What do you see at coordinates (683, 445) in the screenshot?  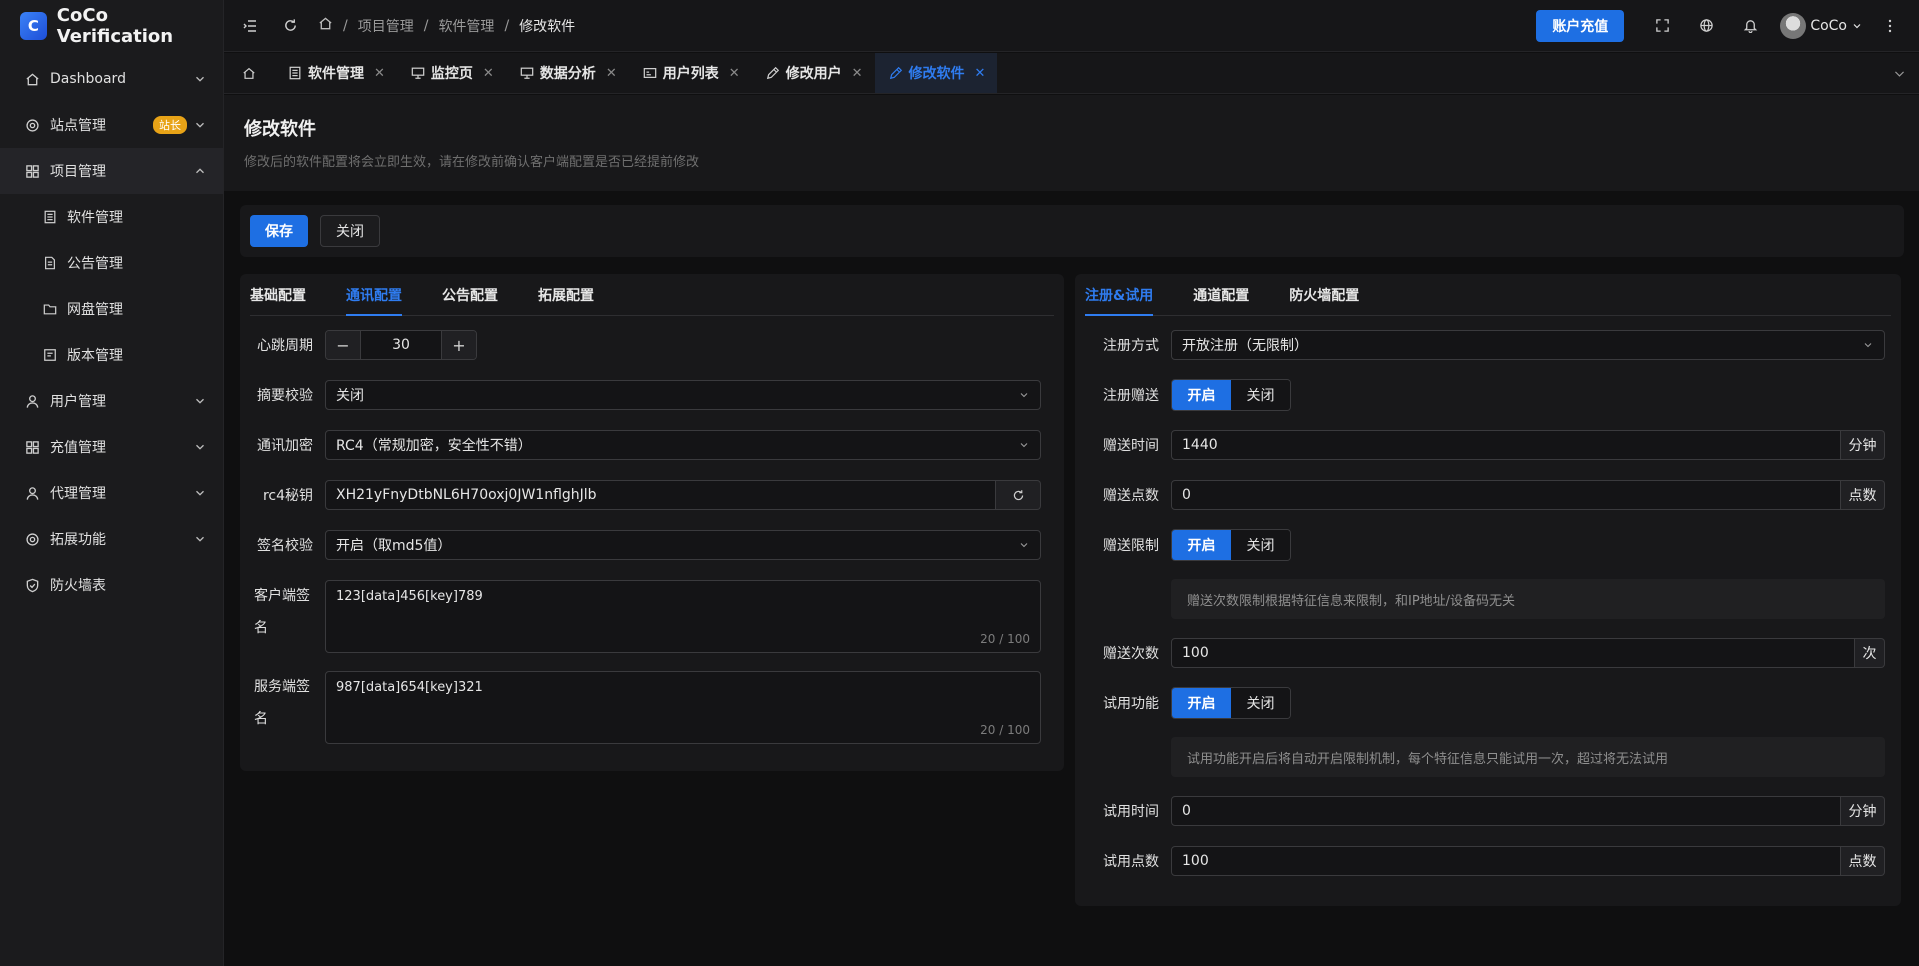 I see `encryption-select: RC4（常规加密，安全性不错）` at bounding box center [683, 445].